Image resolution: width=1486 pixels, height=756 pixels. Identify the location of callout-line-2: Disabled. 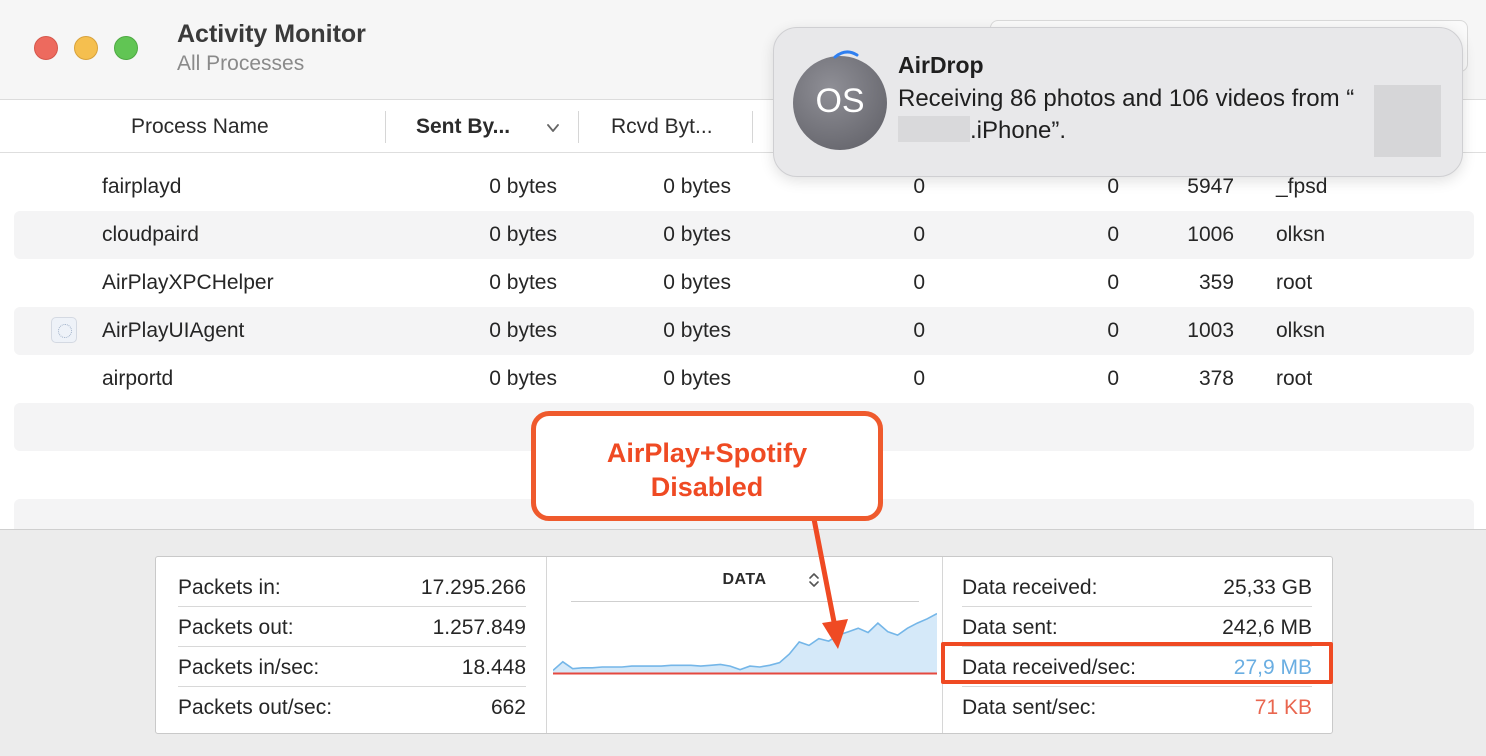
(707, 487).